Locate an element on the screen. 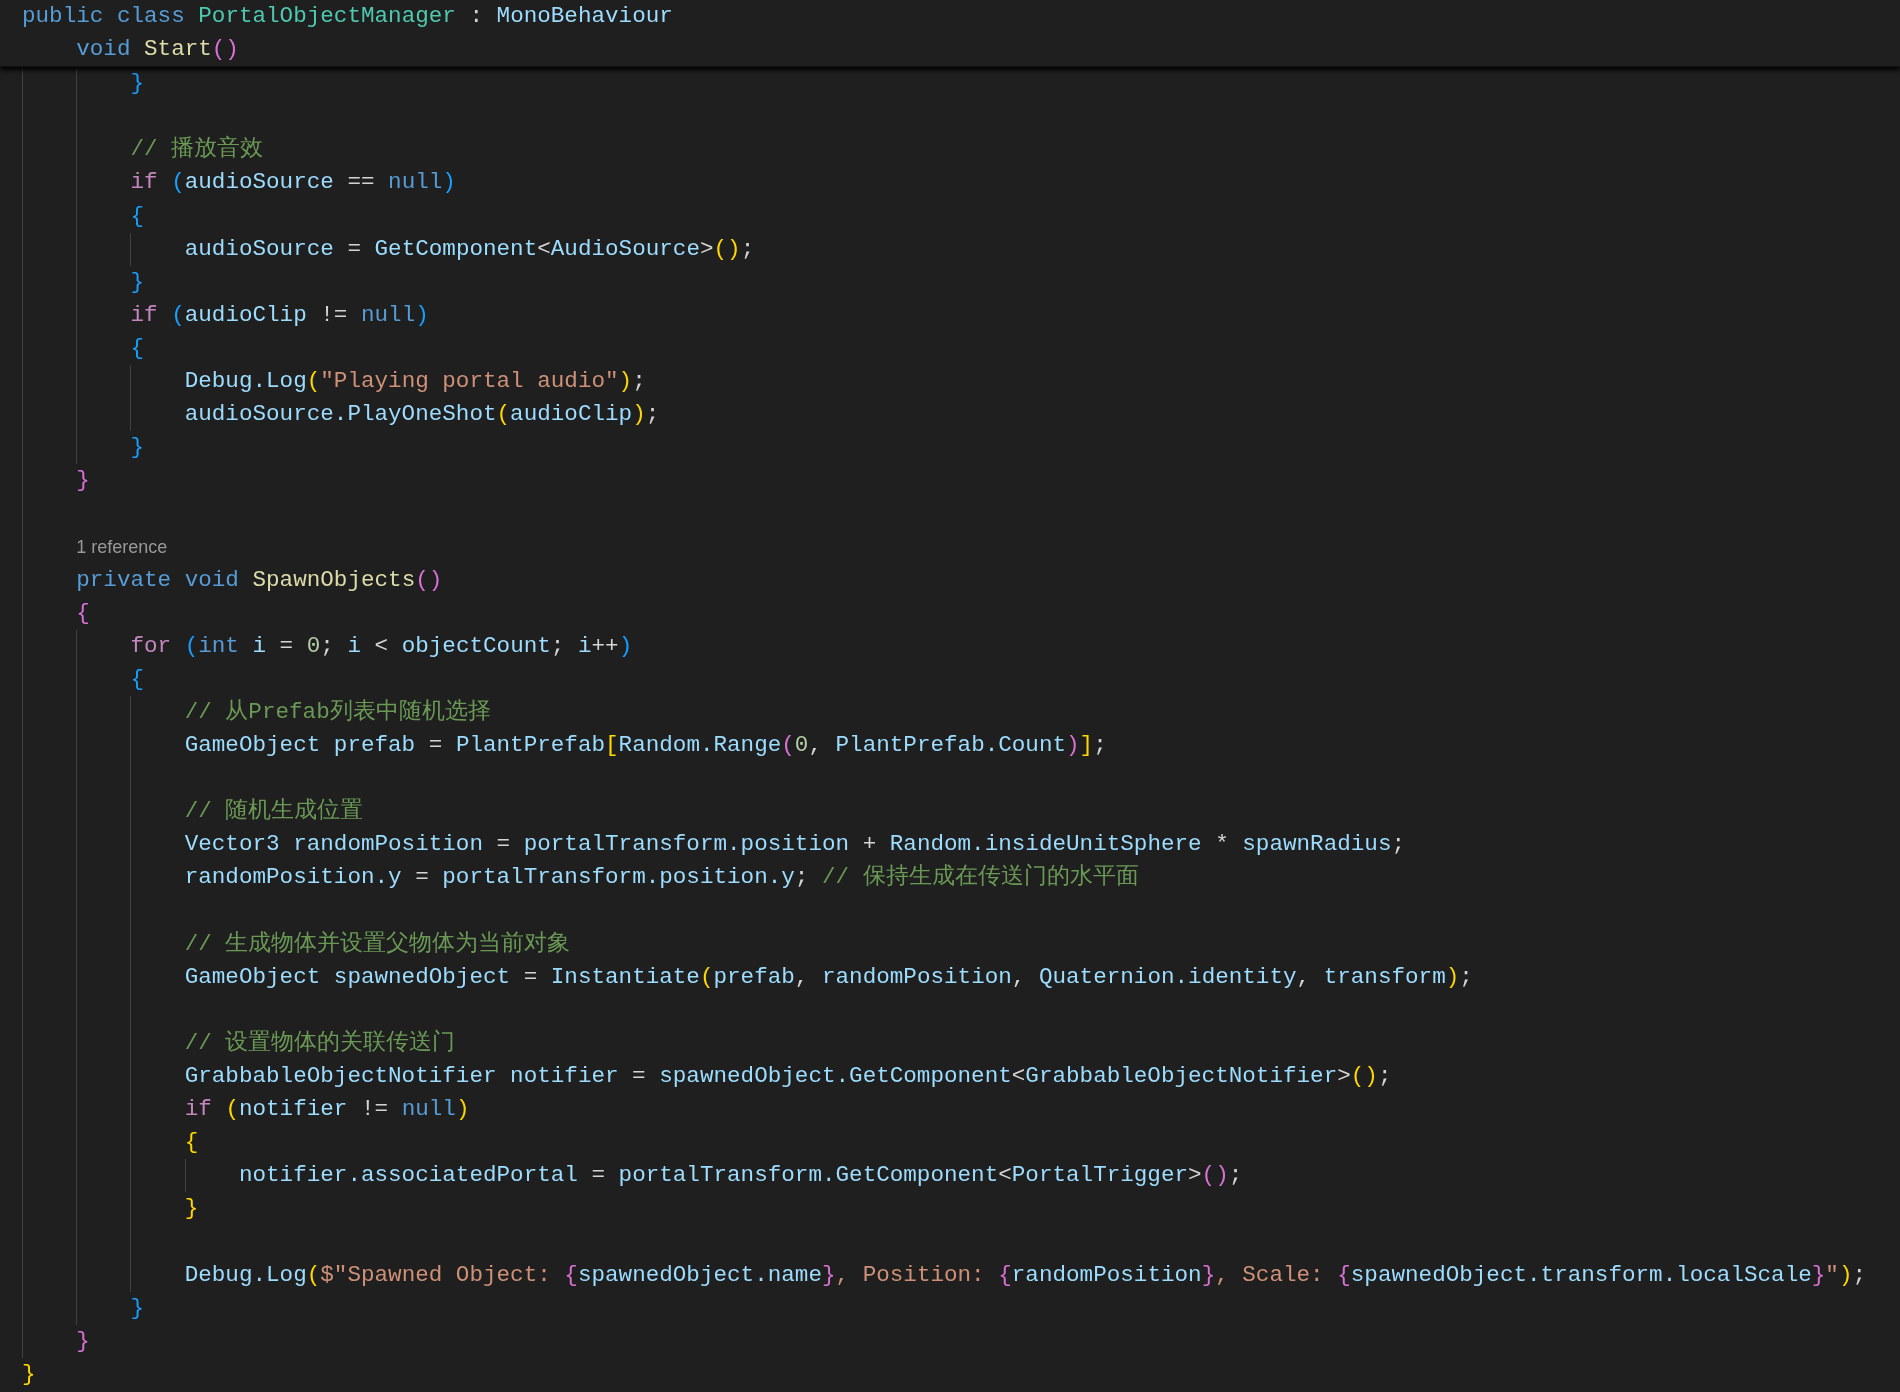  code-line: // 从Prefab列表中随机选择 is located at coordinates (337, 712).